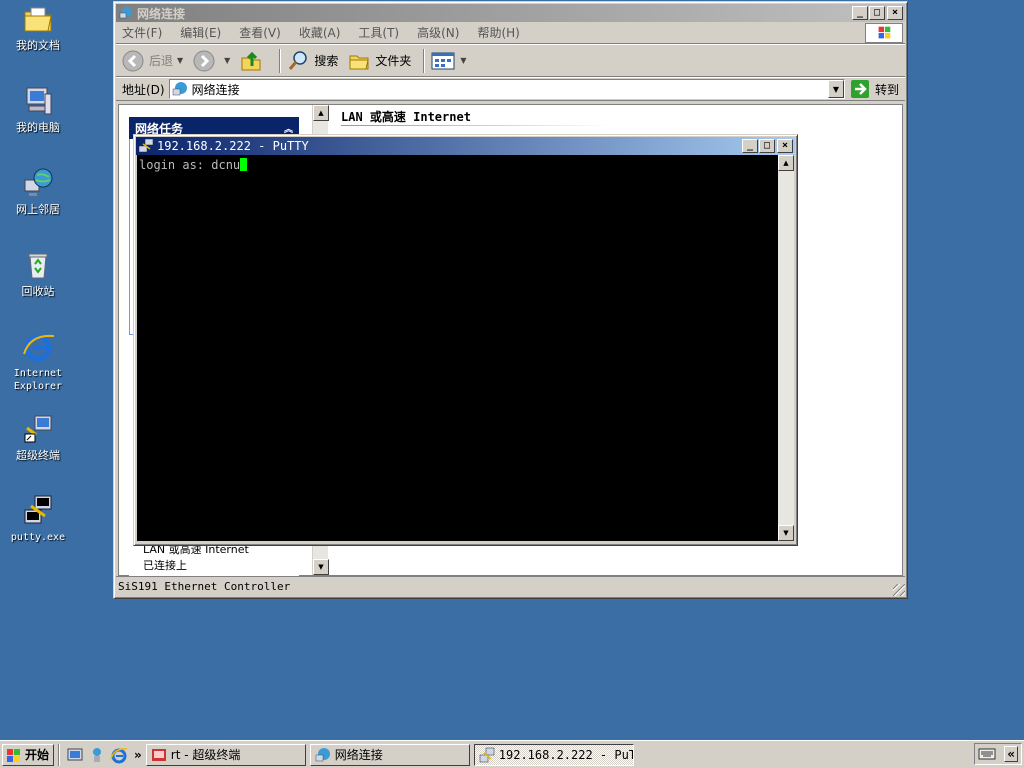 The width and height of the screenshot is (1024, 768). What do you see at coordinates (244, 164) in the screenshot?
I see `terminal-cursor` at bounding box center [244, 164].